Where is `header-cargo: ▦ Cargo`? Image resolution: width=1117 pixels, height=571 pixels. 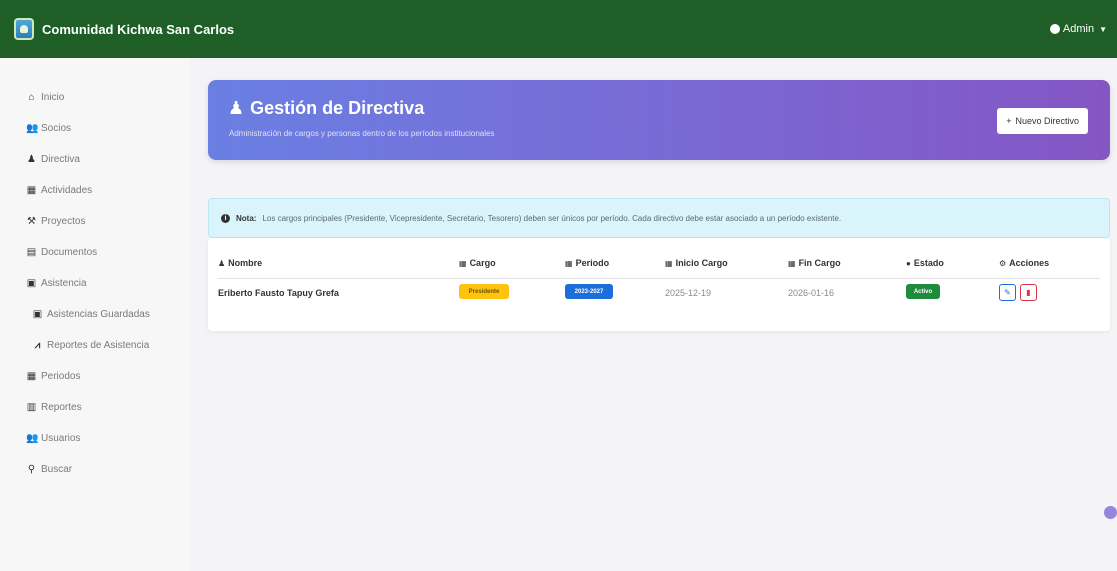
header-cargo: ▦ Cargo is located at coordinates (477, 263).